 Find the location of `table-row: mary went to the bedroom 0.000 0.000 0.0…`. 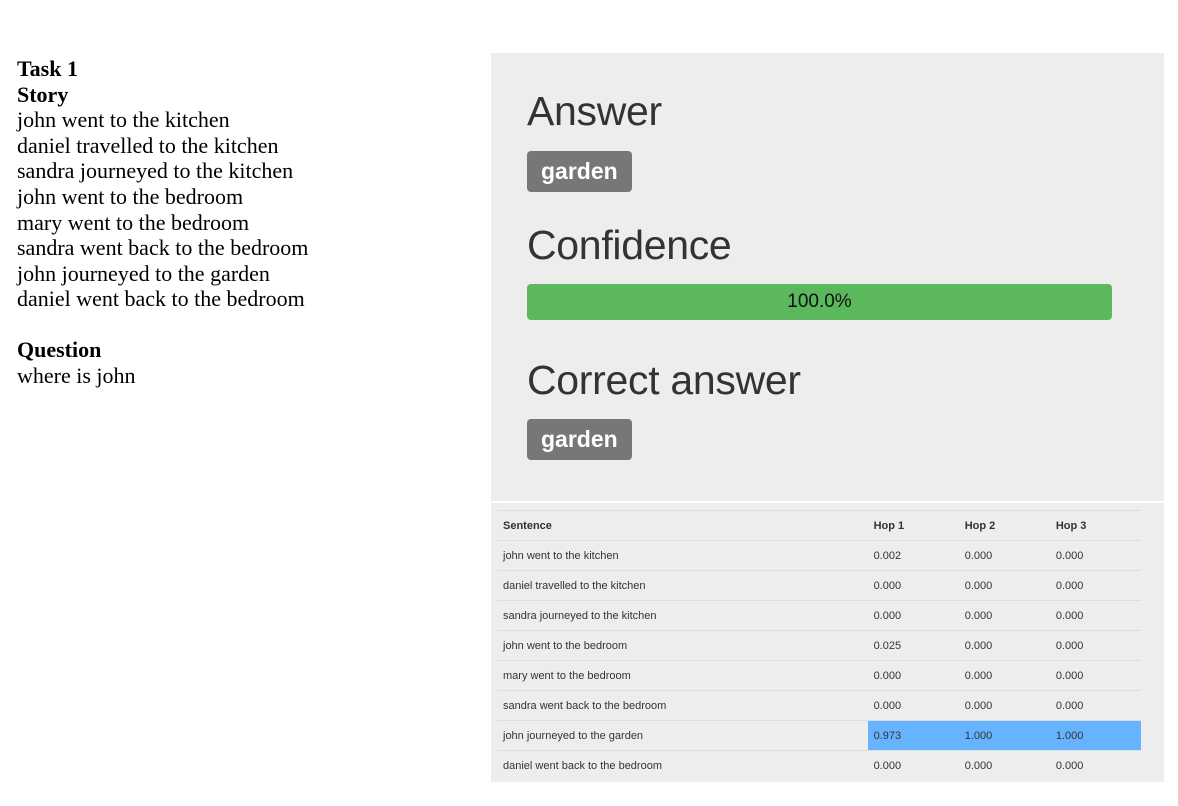

table-row: mary went to the bedroom 0.000 0.000 0.0… is located at coordinates (819, 675).